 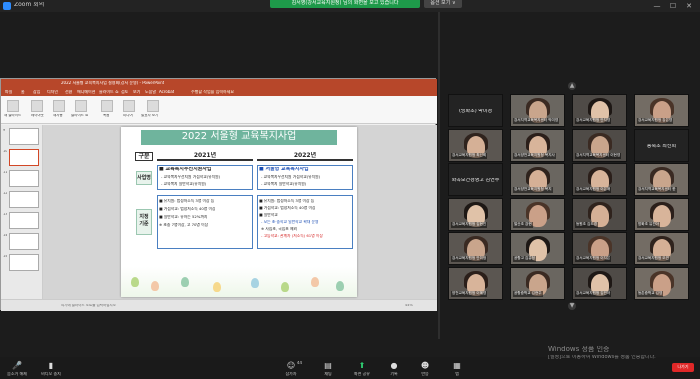 What do you see at coordinates (150, 92) in the screenshot?
I see `ppt-tab: 도움말` at bounding box center [150, 92].